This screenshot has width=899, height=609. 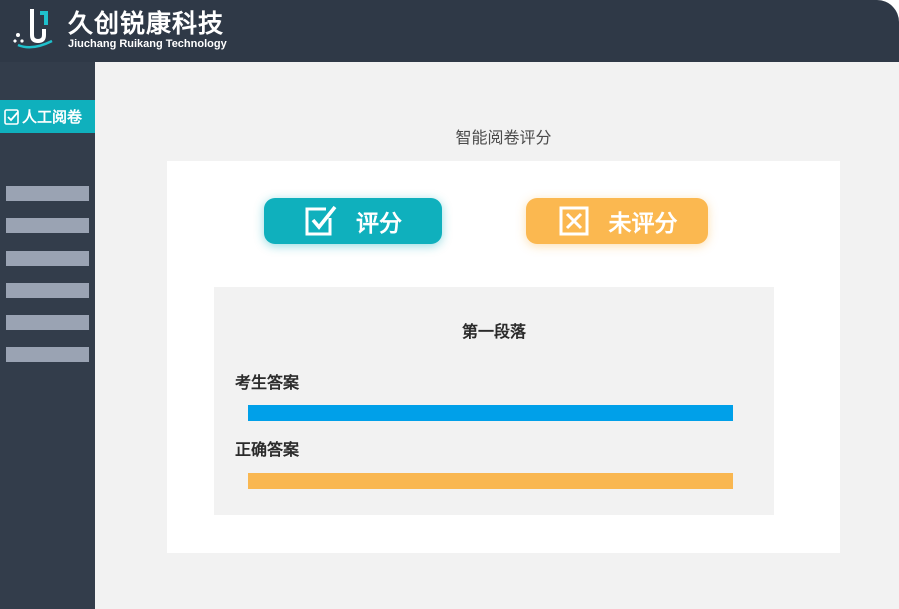 I want to click on paragraph-title: 第一段落, so click(x=493, y=331).